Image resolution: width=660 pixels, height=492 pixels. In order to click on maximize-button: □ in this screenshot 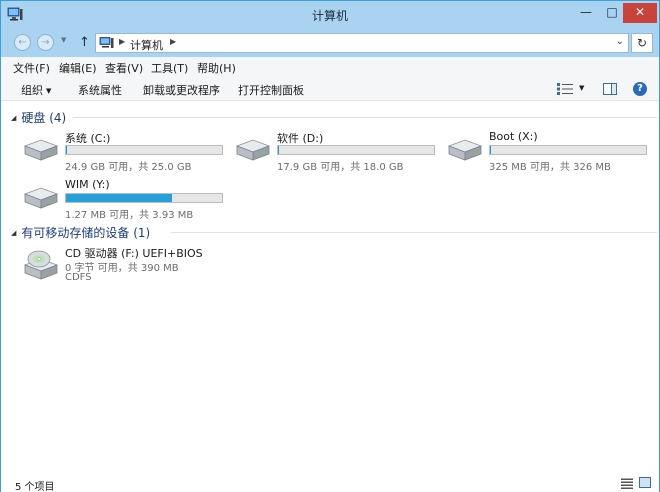, I will do `click(612, 13)`.